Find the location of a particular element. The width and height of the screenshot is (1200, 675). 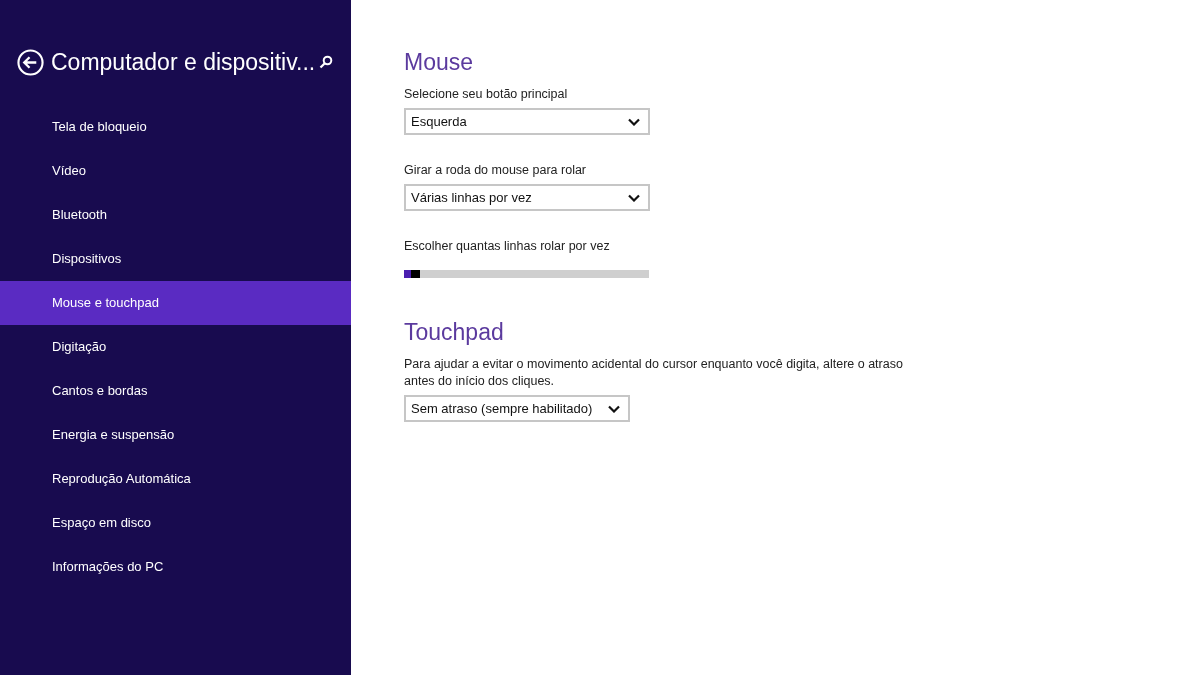

sidebar-item: Bluetooth is located at coordinates (175, 215).